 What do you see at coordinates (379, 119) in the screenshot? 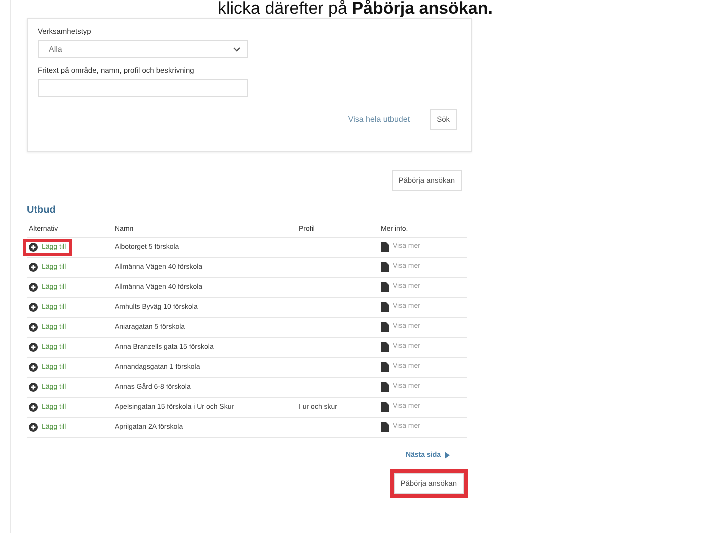
I see `show-all-link: Visa hela utbudet` at bounding box center [379, 119].